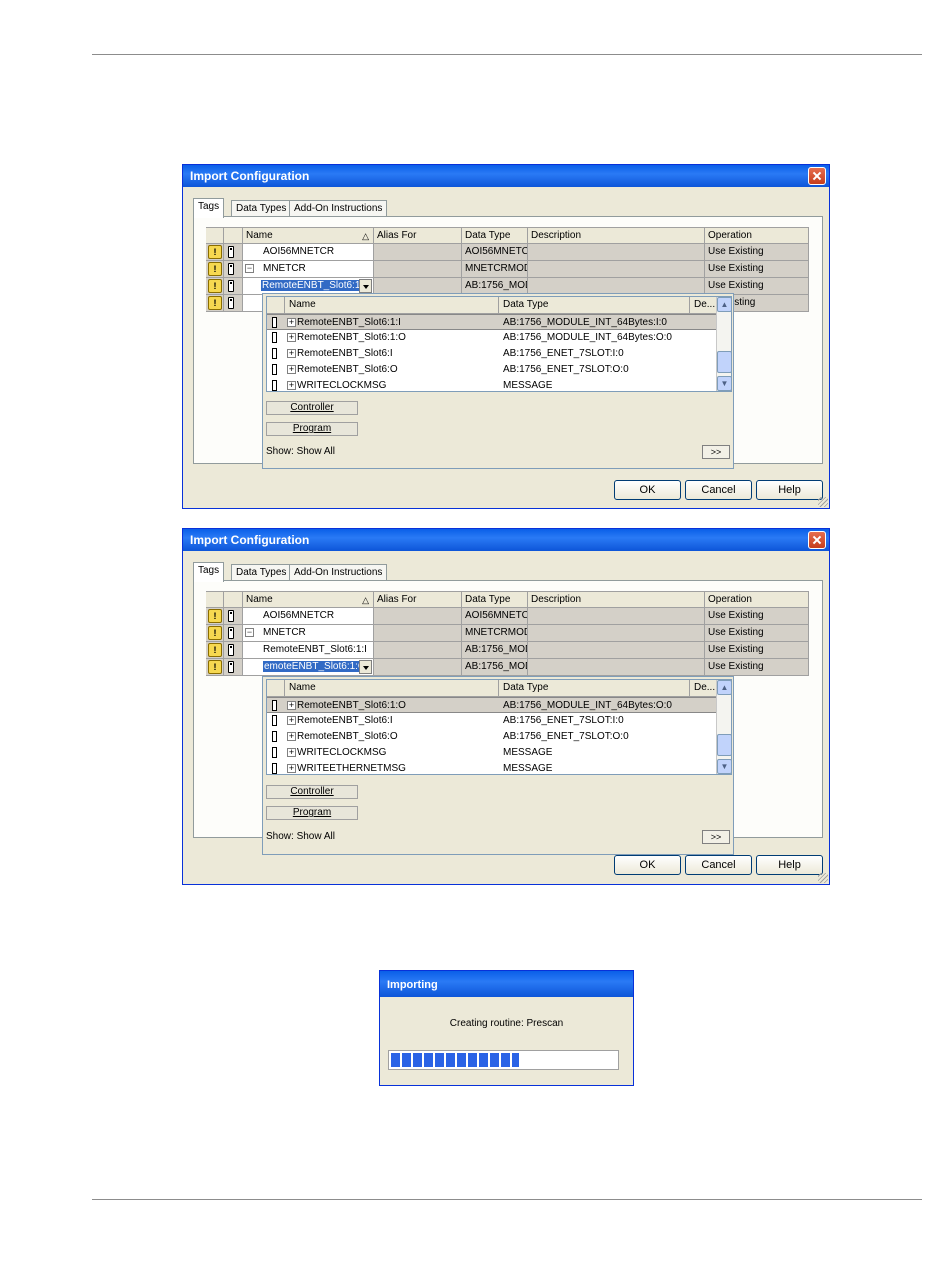 Image resolution: width=950 pixels, height=1267 pixels. What do you see at coordinates (492, 769) in the screenshot?
I see `list-item: + WRITEETHERNETMSG MESSAGE` at bounding box center [492, 769].